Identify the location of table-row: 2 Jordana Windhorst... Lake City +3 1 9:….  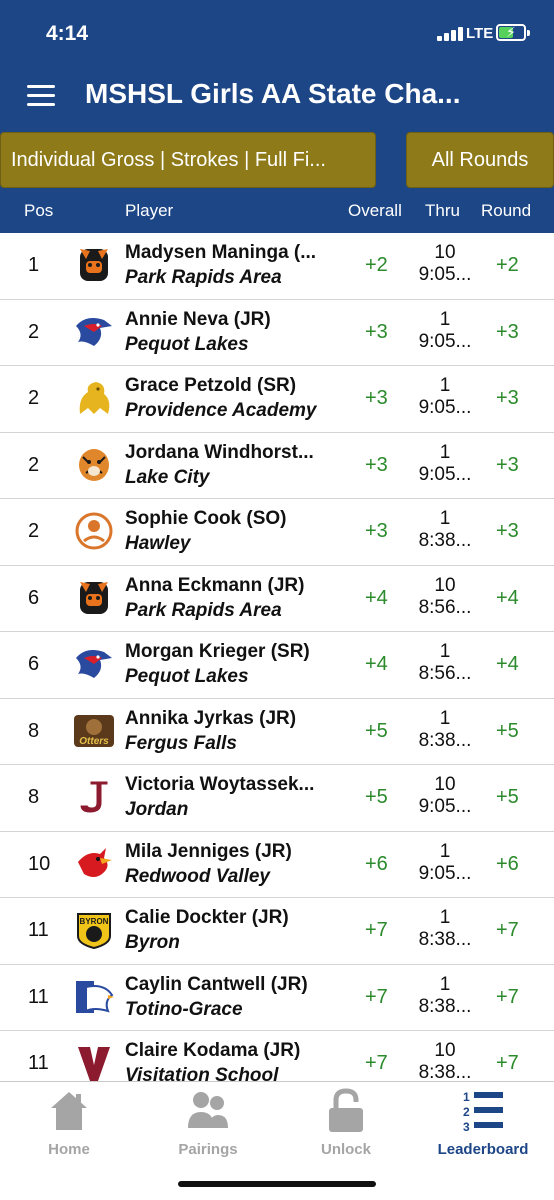
(277, 466).